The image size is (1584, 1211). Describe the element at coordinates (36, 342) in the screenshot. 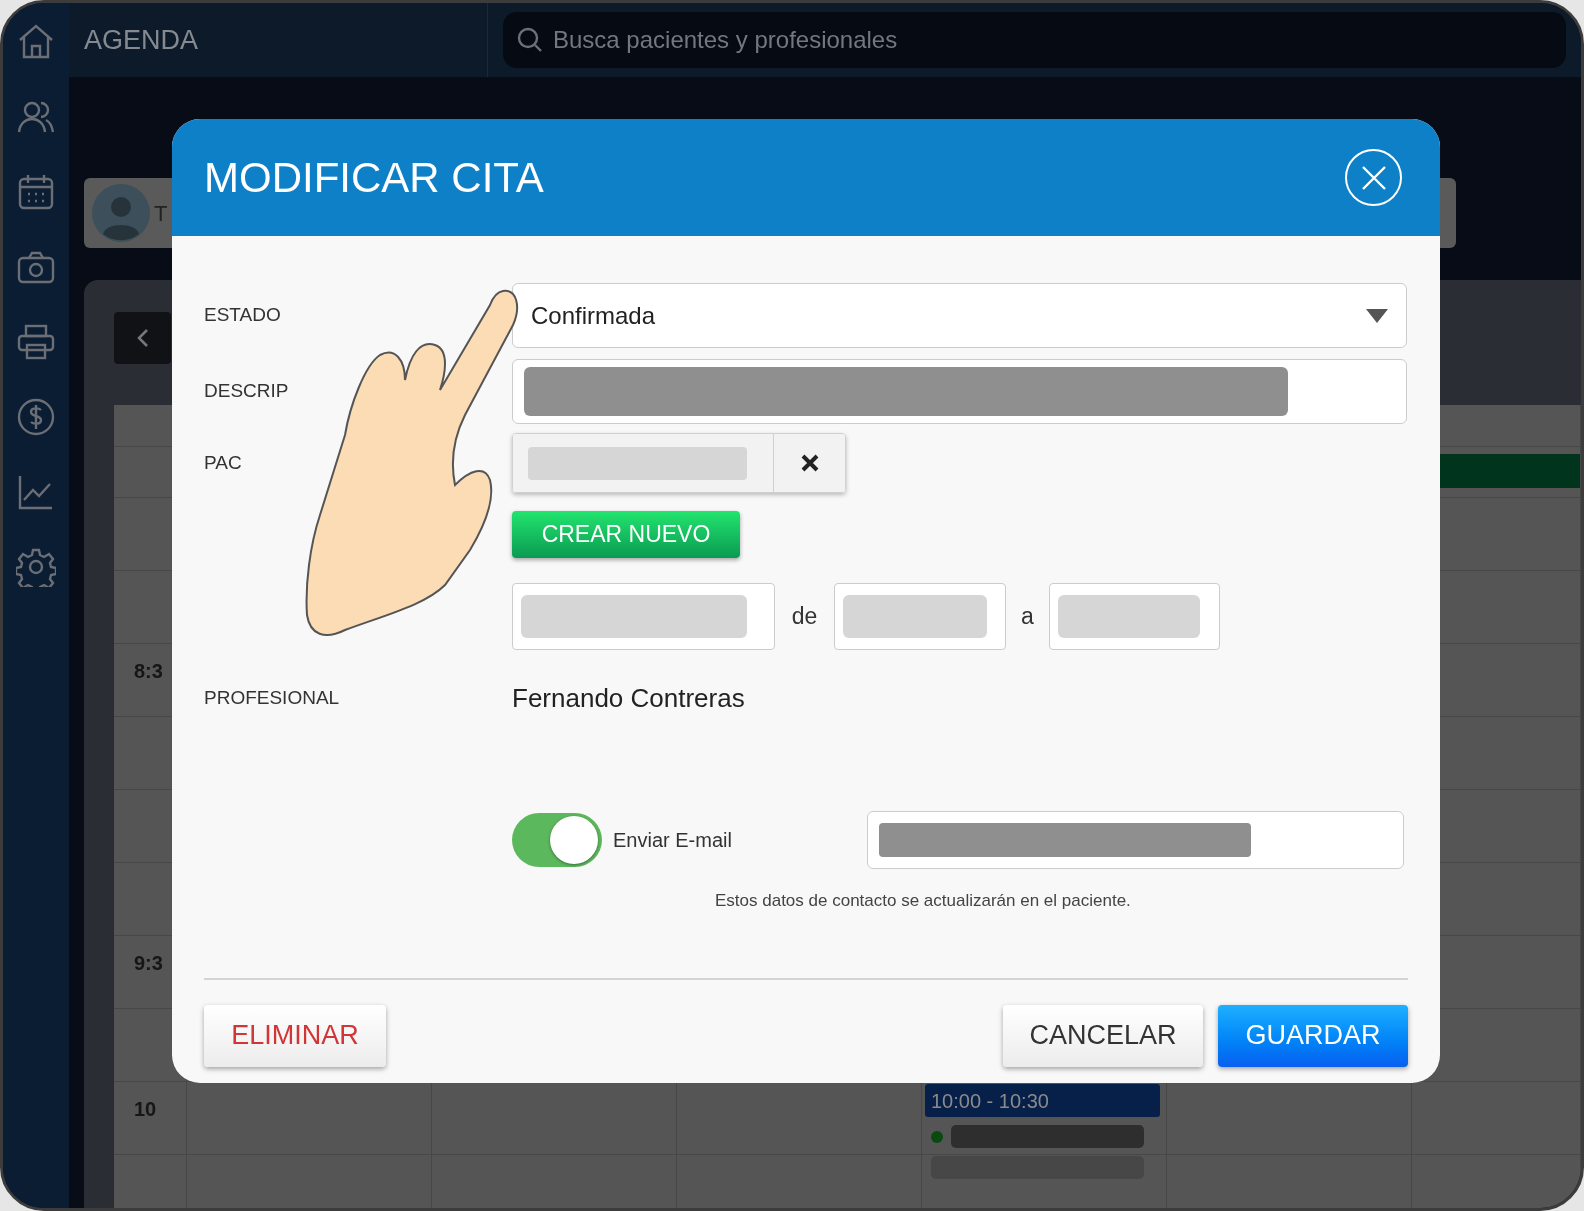

I see `printer-icon` at that location.